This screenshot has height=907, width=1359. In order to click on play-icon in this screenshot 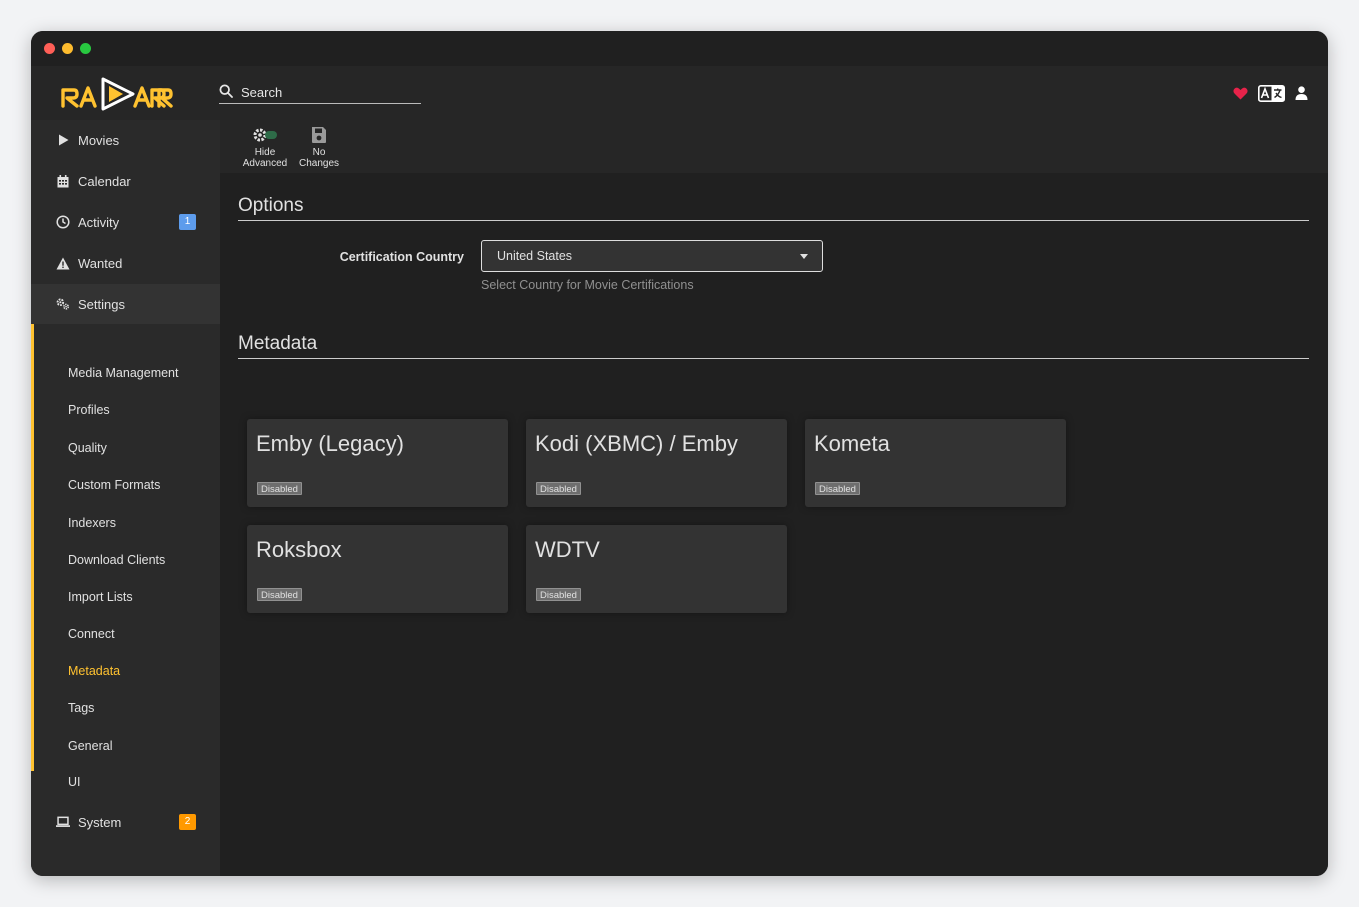, I will do `click(63, 140)`.